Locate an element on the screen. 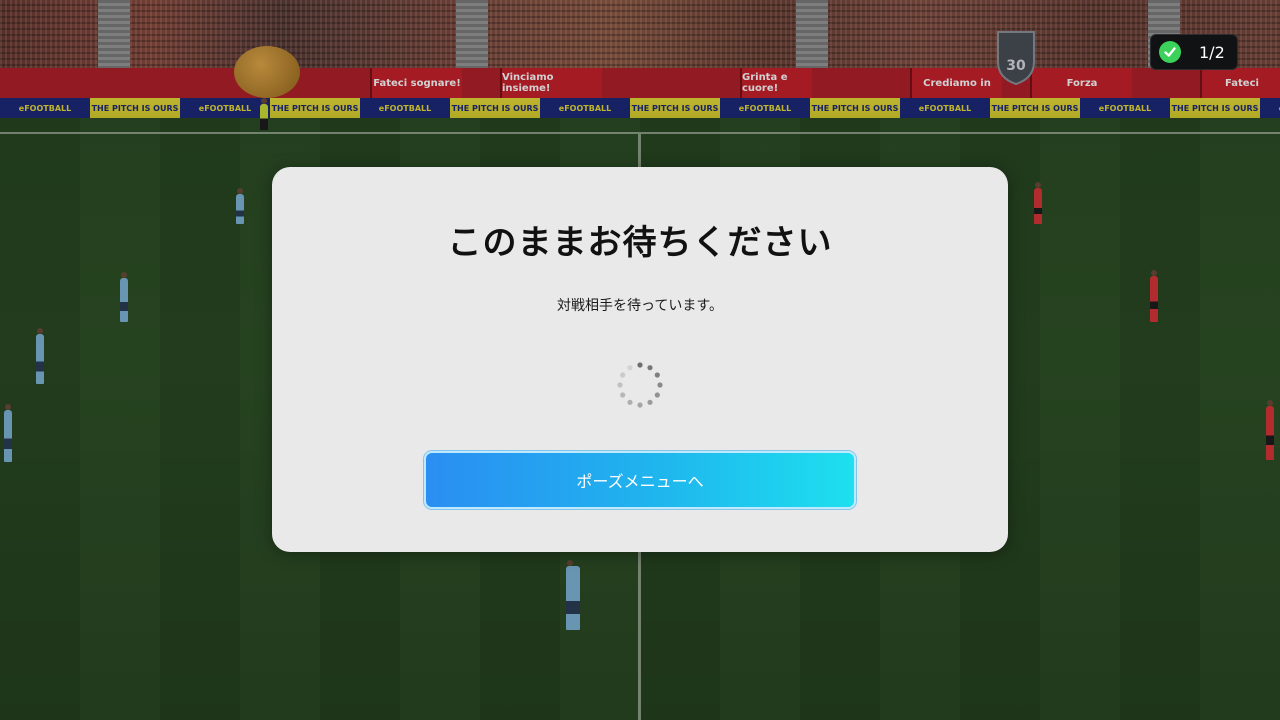  pause-menu-button: ポーズメニューへ is located at coordinates (640, 480).